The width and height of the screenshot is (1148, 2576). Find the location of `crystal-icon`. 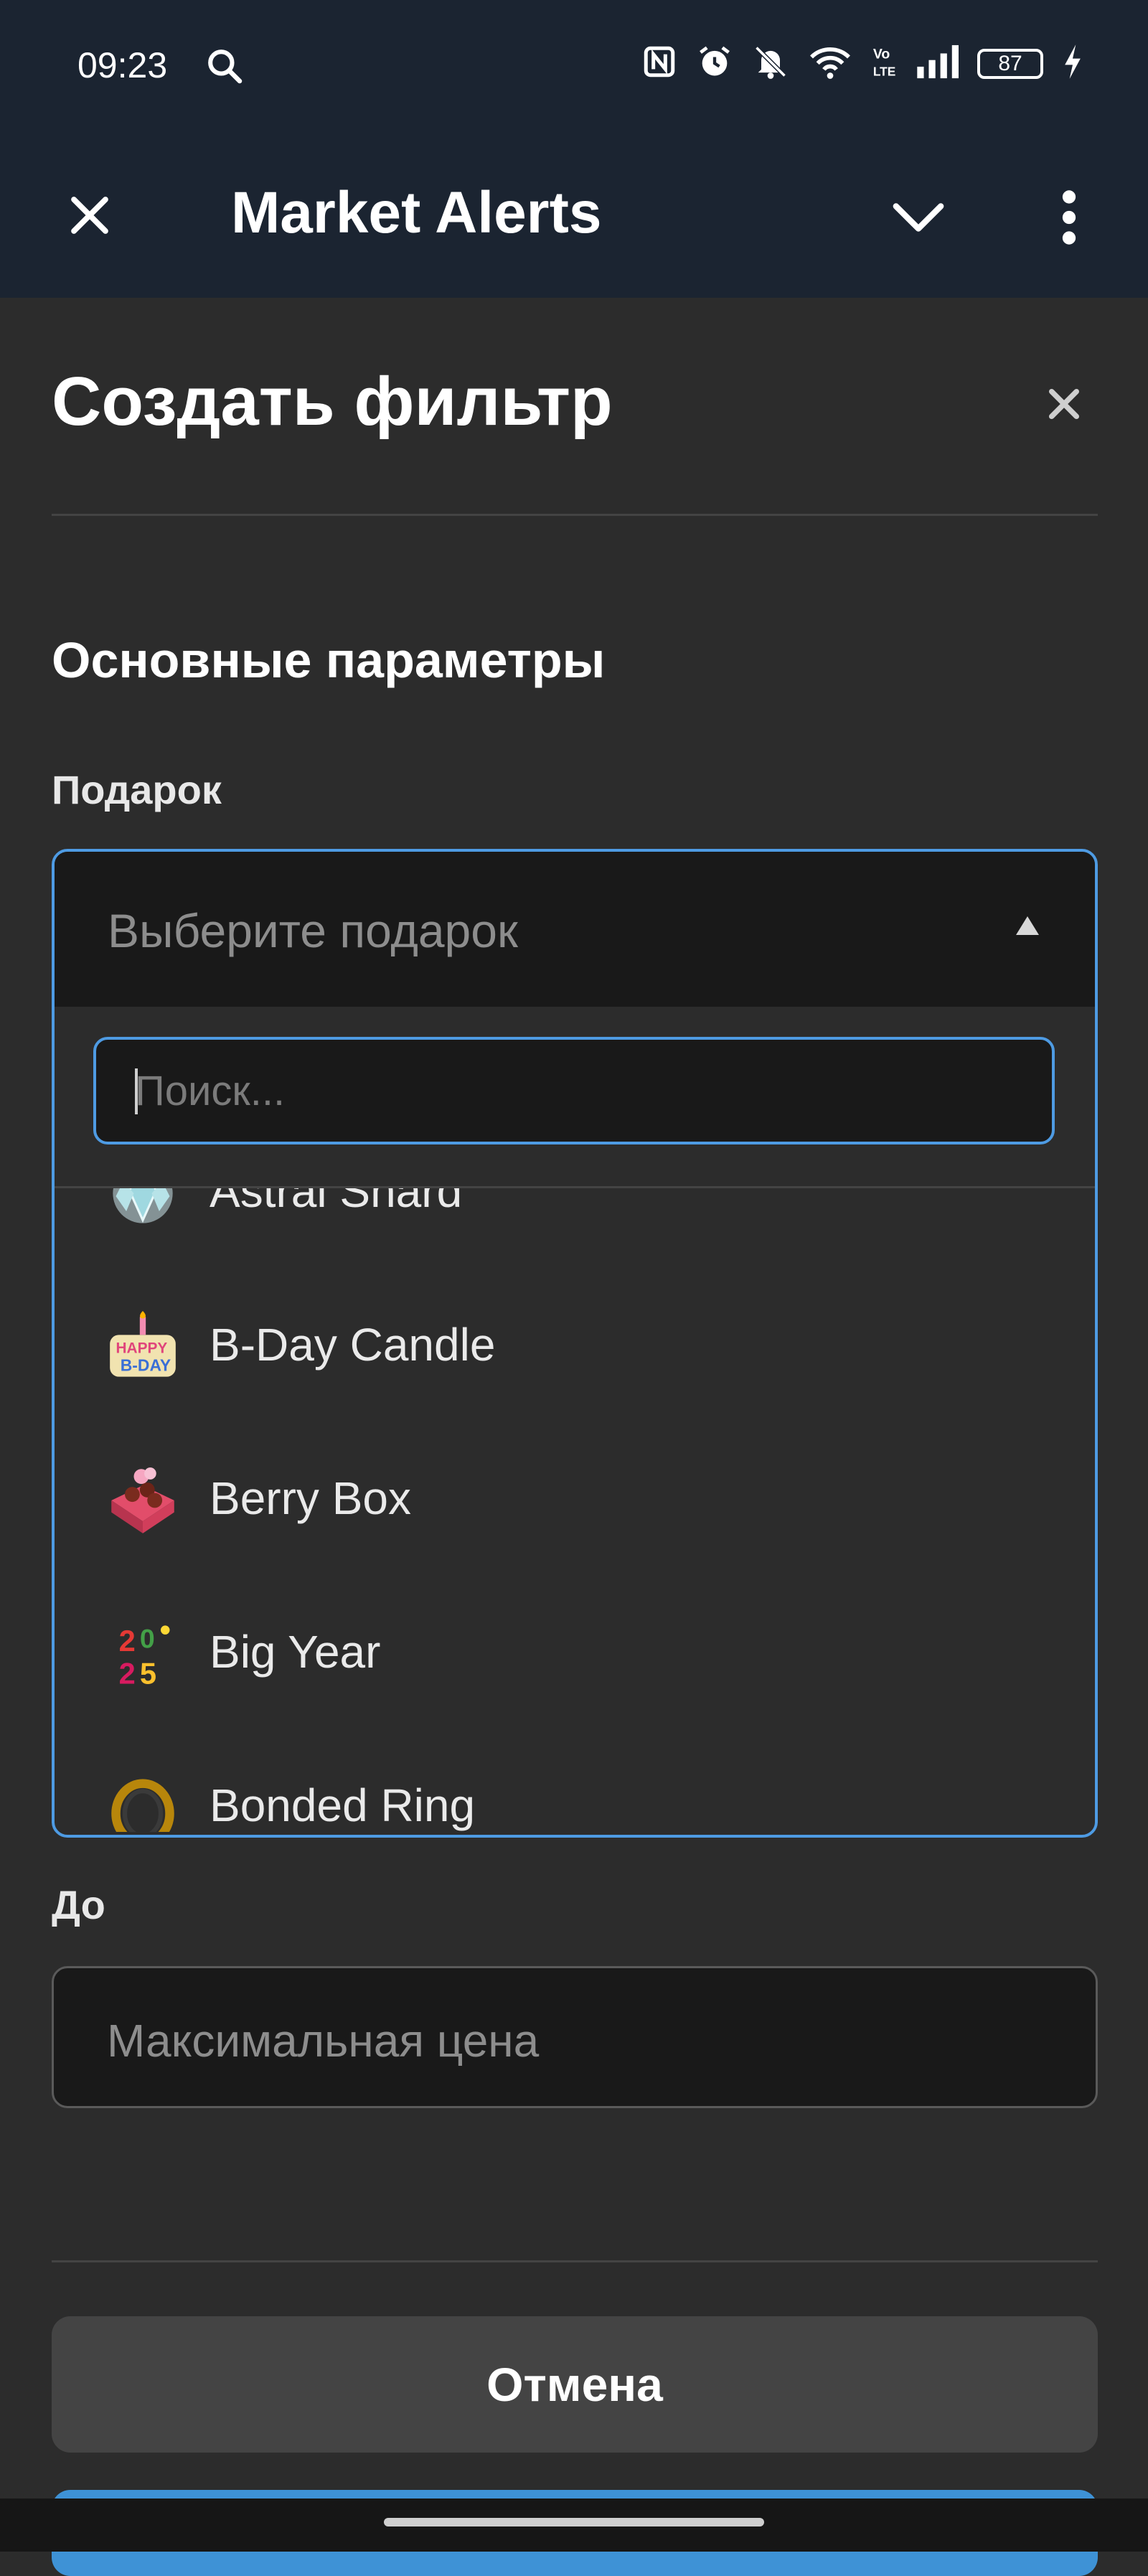

crystal-icon is located at coordinates (143, 1204).